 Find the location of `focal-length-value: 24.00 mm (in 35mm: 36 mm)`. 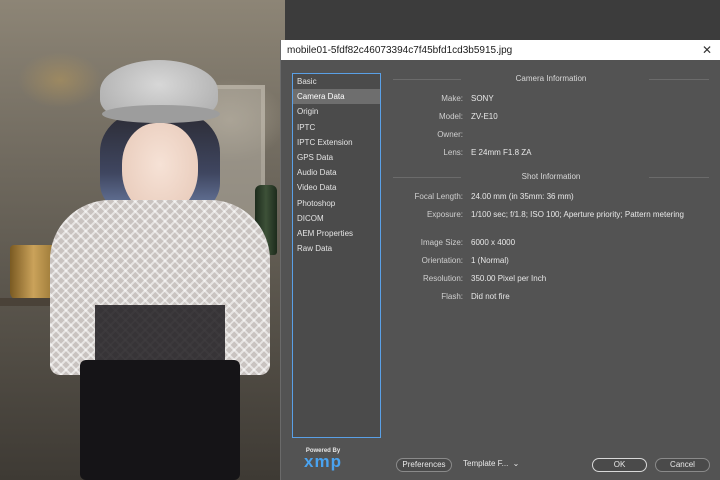

focal-length-value: 24.00 mm (in 35mm: 36 mm) is located at coordinates (522, 196).